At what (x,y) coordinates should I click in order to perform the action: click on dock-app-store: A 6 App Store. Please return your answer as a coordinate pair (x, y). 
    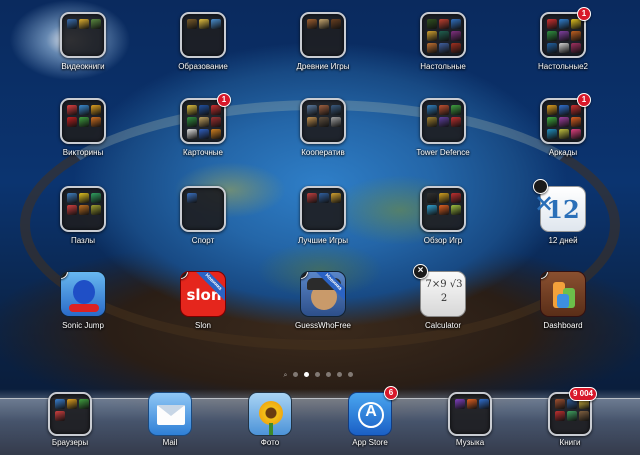
    Looking at the image, I should click on (370, 417).